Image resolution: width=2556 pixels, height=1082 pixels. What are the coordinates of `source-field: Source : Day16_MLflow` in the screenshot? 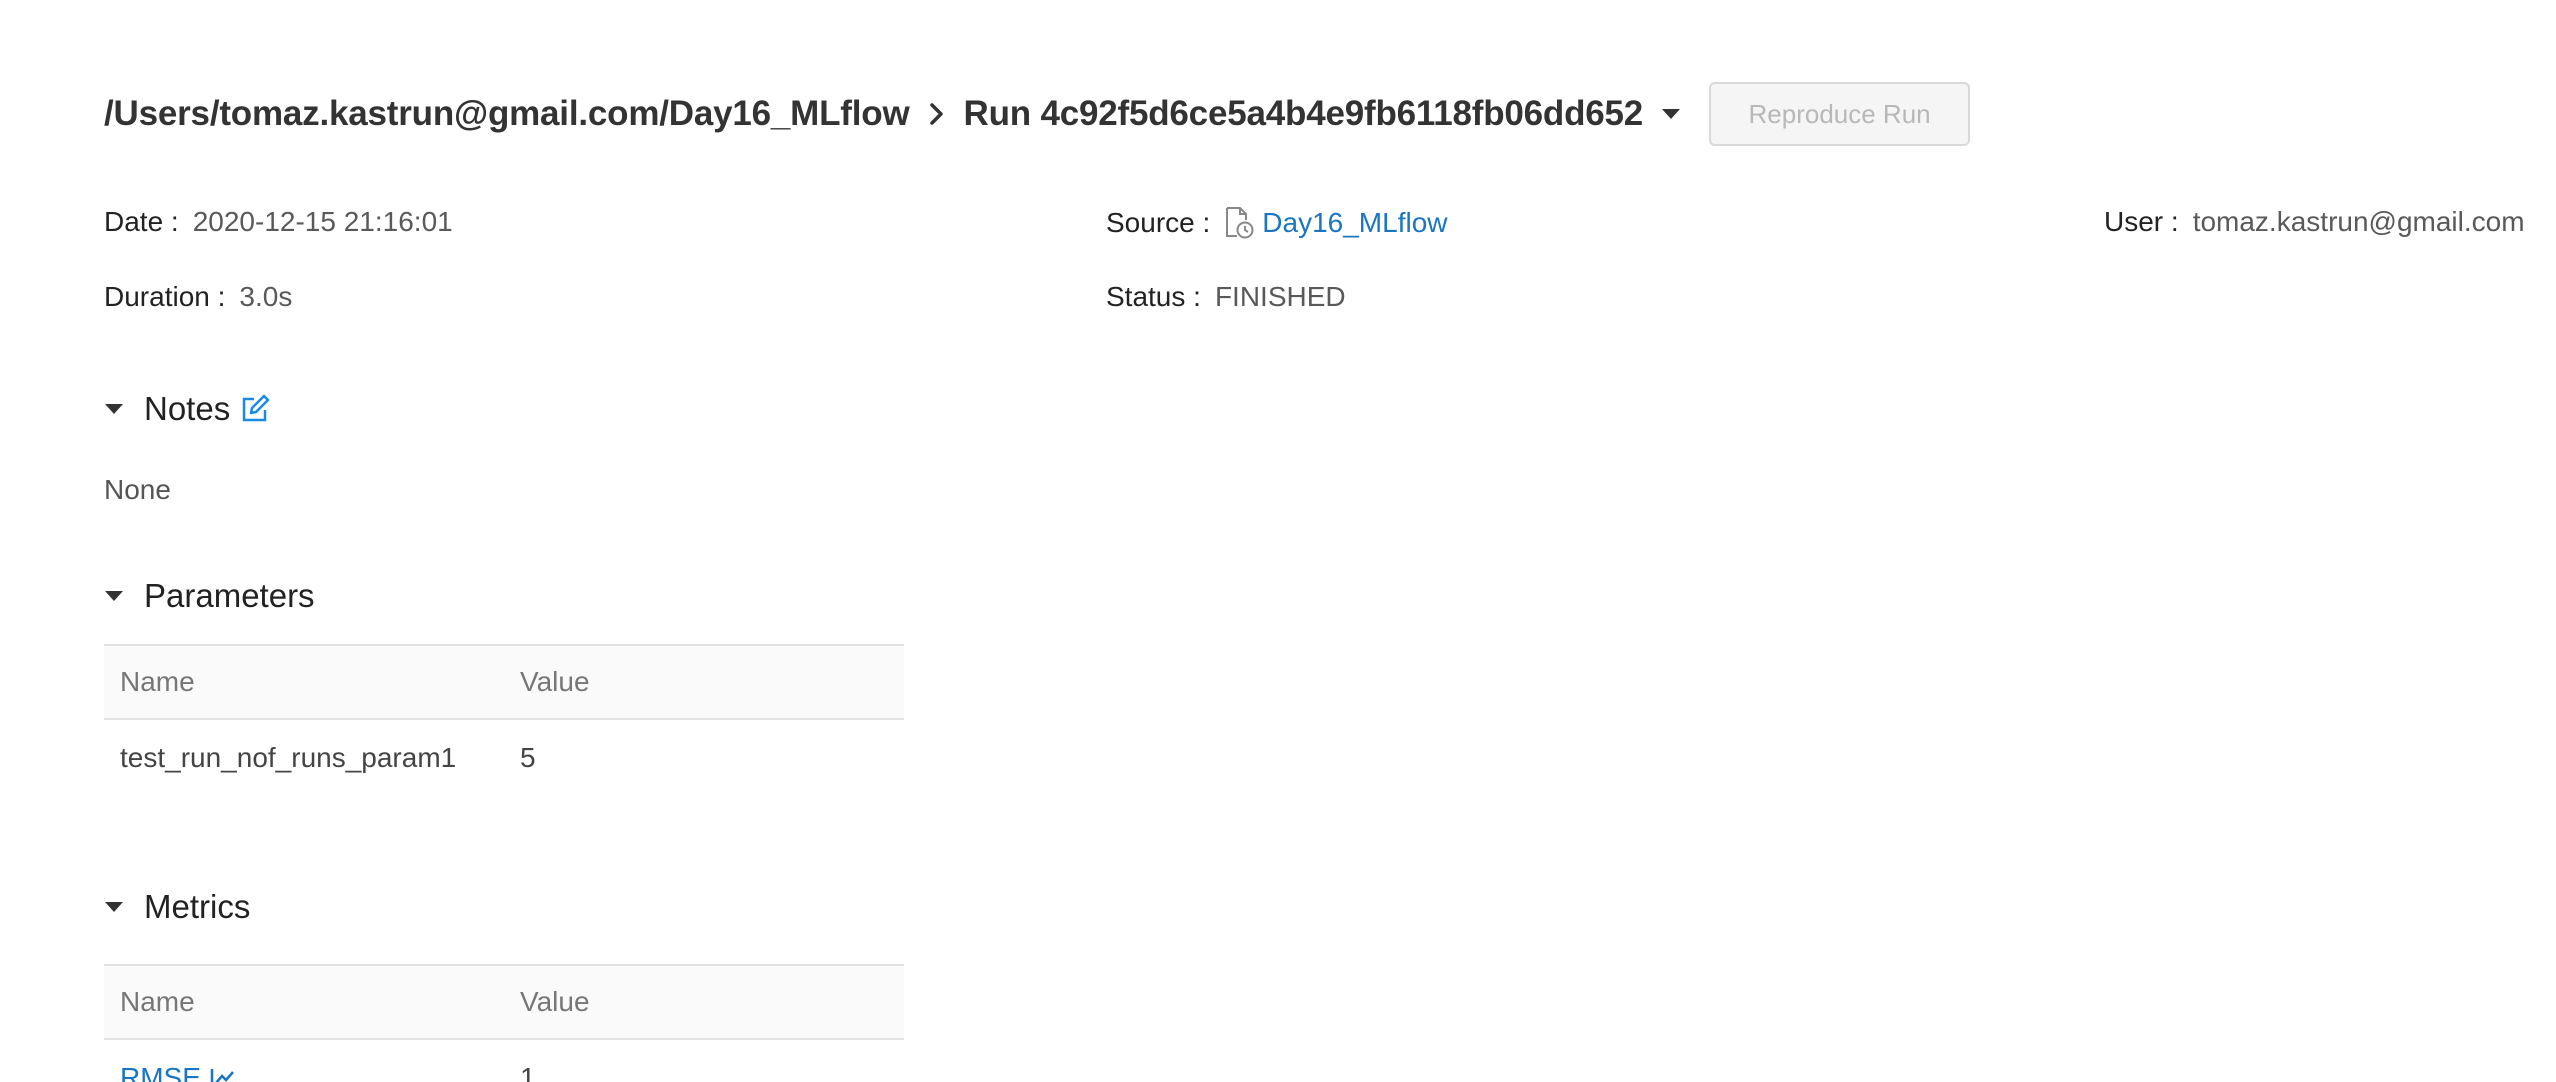 It's located at (1277, 223).